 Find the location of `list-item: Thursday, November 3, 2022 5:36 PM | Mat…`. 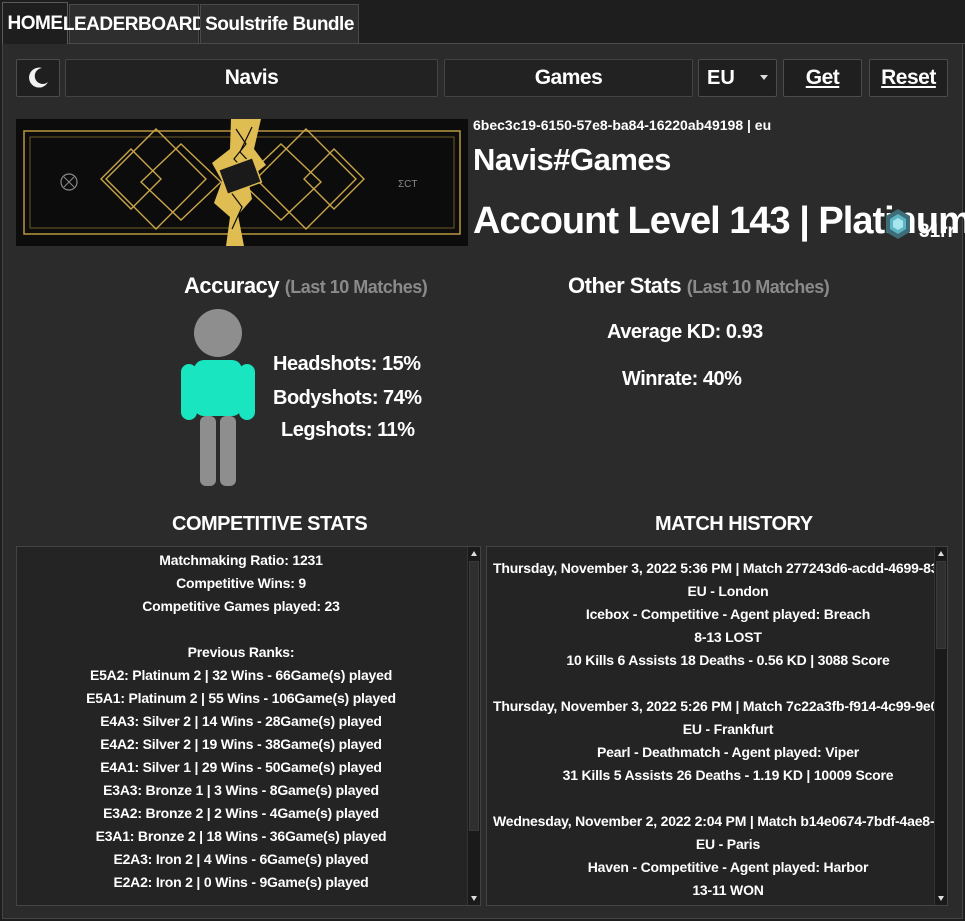

list-item: Thursday, November 3, 2022 5:36 PM | Mat… is located at coordinates (720, 568).